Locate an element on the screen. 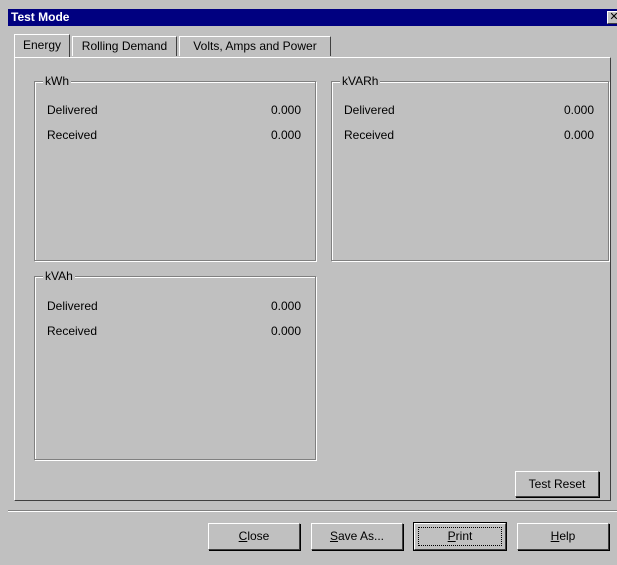 This screenshot has height=565, width=617. tab-rolling-demand-label: Rolling Demand is located at coordinates (124, 46).